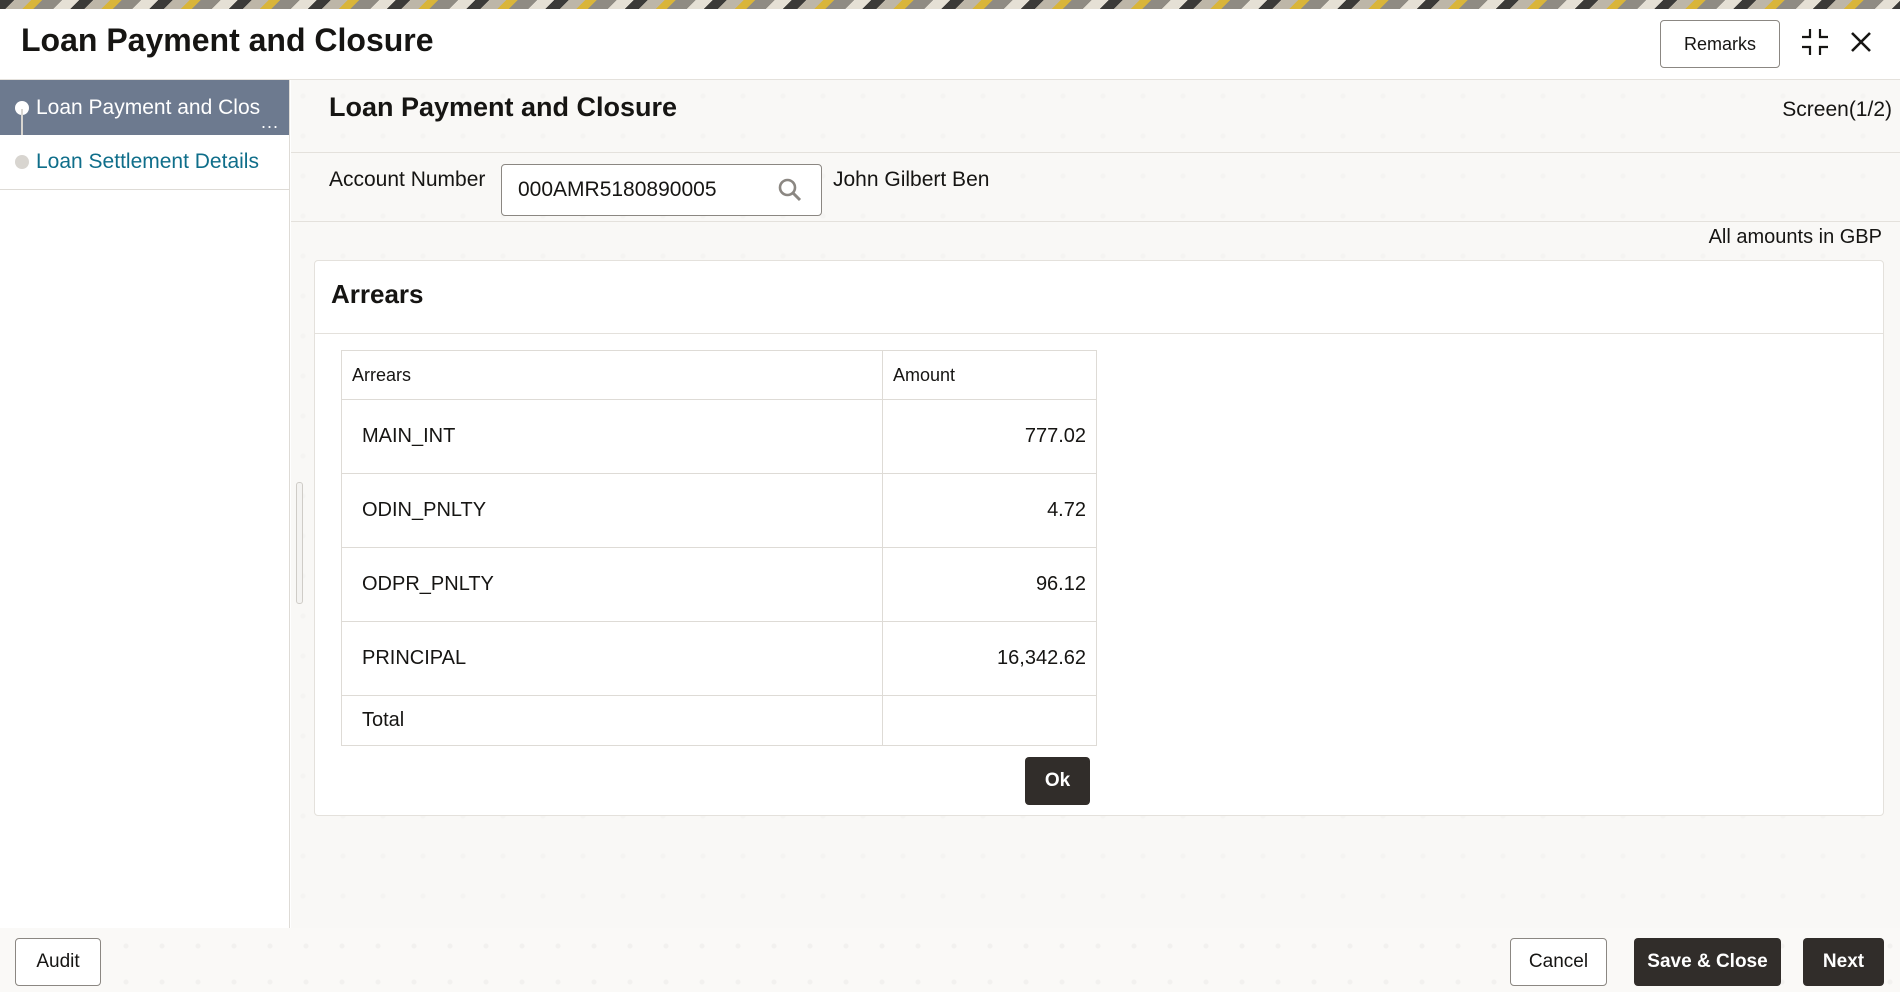  Describe the element at coordinates (299, 543) in the screenshot. I see `panel-resize-handle` at that location.